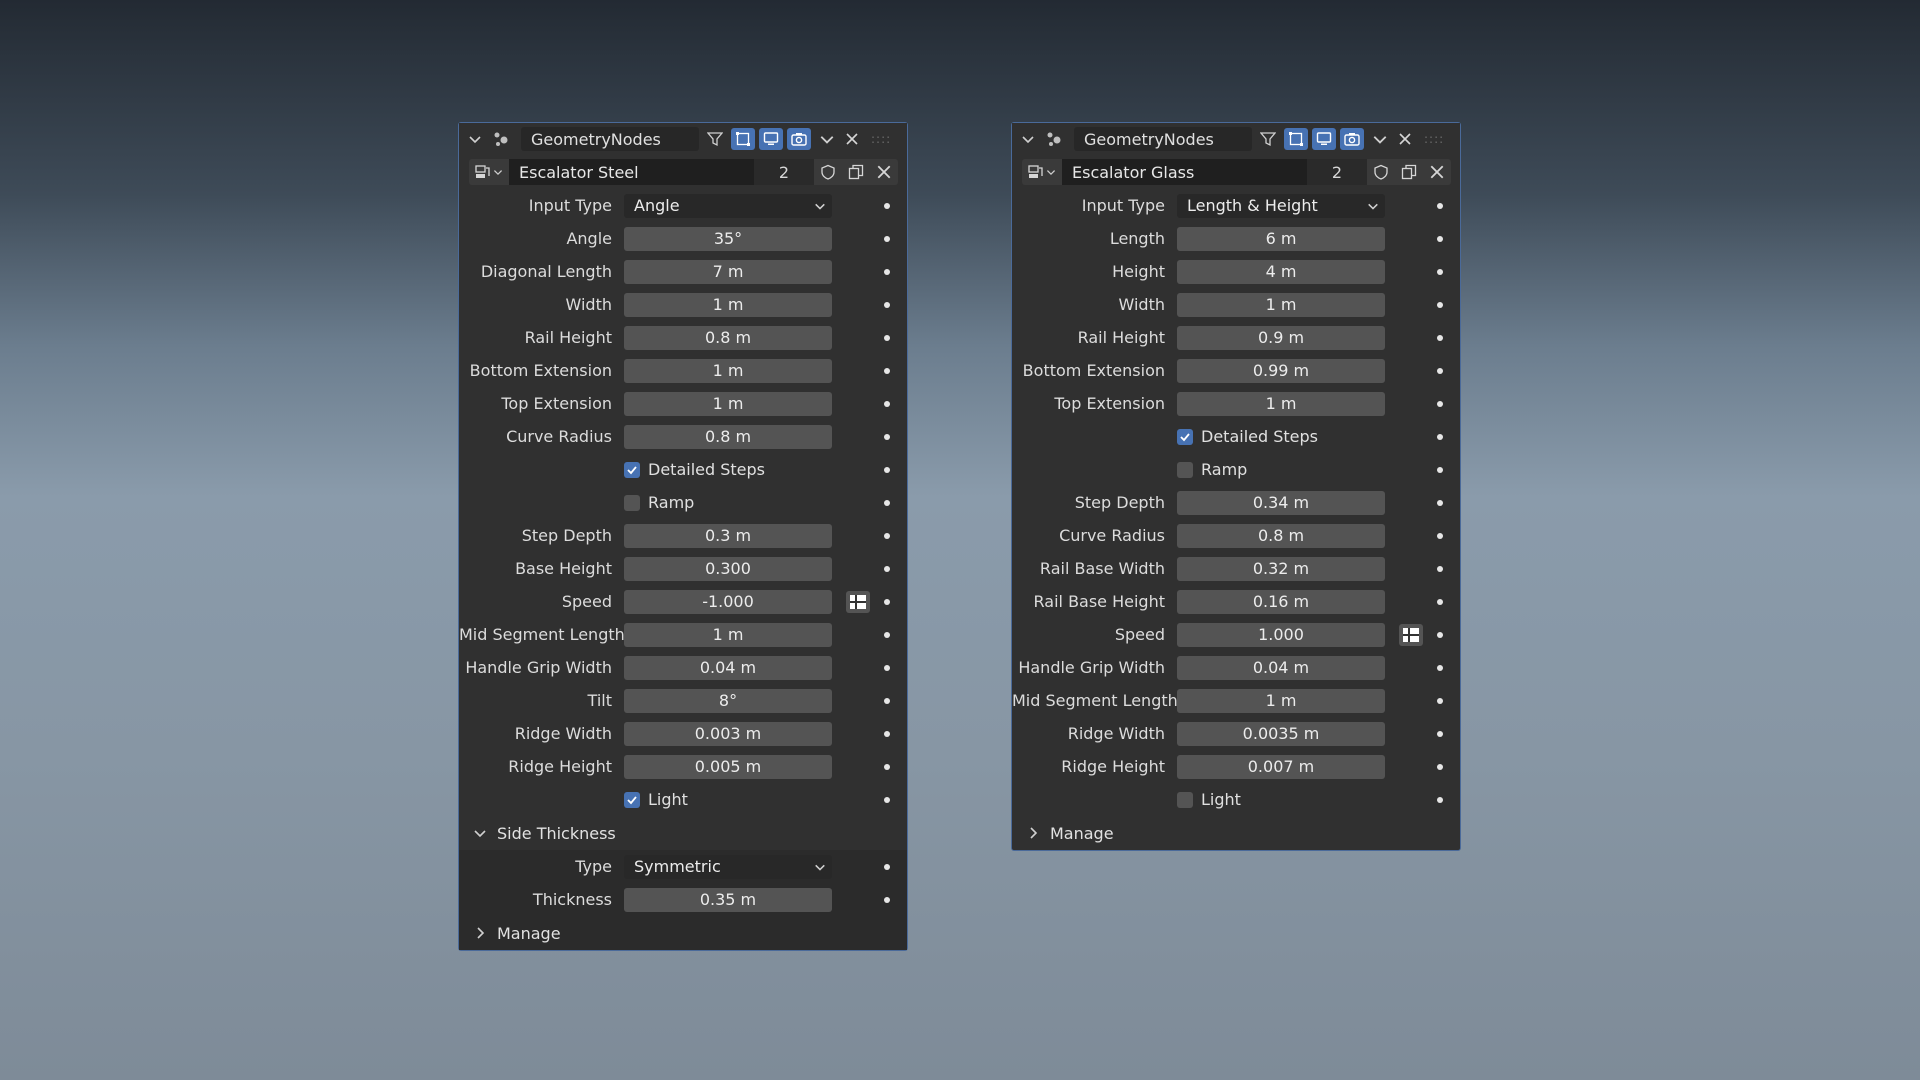 Image resolution: width=1920 pixels, height=1080 pixels. Describe the element at coordinates (884, 172) in the screenshot. I see `unlink-button` at that location.